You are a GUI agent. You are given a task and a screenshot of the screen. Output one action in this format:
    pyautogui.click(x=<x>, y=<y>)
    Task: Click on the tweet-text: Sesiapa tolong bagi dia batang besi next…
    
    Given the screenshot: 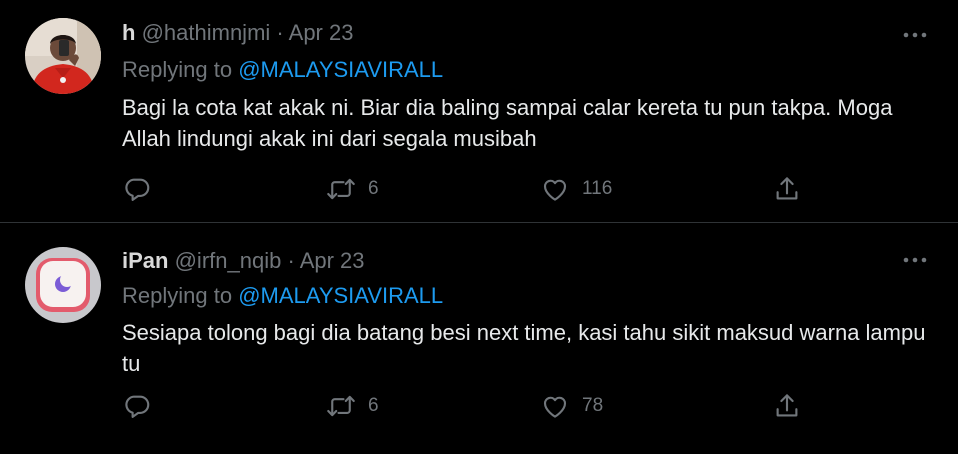 What is the action you would take?
    pyautogui.click(x=524, y=348)
    